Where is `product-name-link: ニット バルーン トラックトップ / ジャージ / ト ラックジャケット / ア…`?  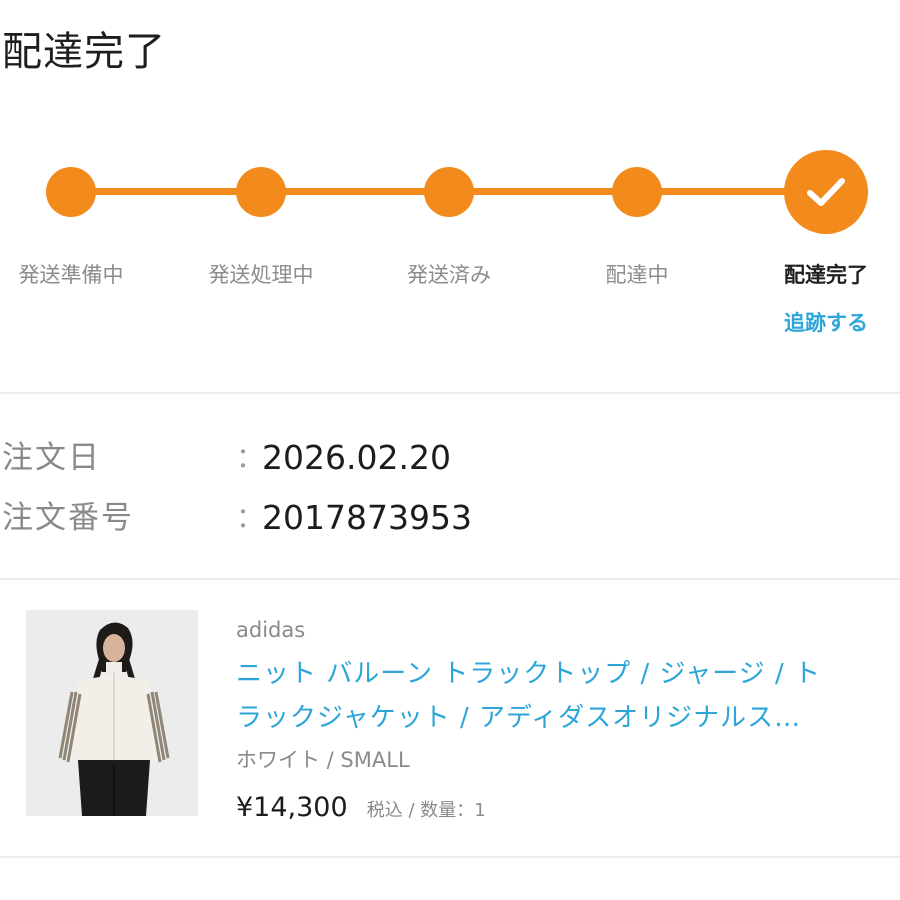 product-name-link: ニット バルーン トラックトップ / ジャージ / ト ラックジャケット / ア… is located at coordinates (556, 696).